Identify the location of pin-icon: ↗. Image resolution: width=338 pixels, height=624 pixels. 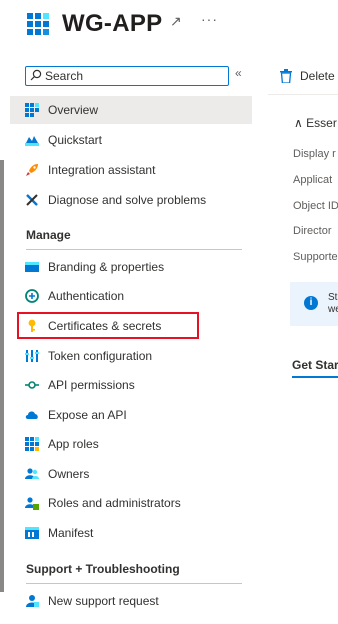
(176, 21).